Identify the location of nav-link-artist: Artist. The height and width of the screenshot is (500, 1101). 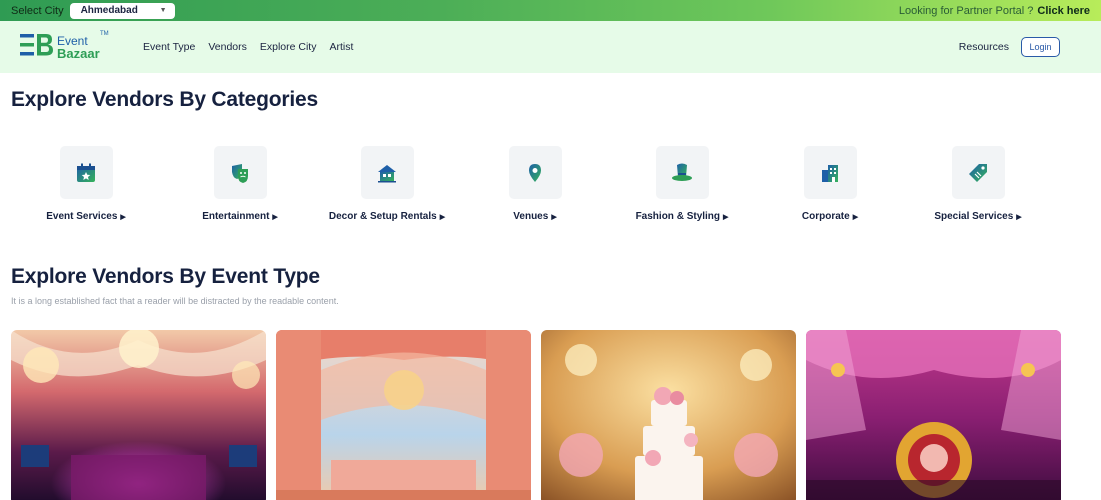
(341, 47).